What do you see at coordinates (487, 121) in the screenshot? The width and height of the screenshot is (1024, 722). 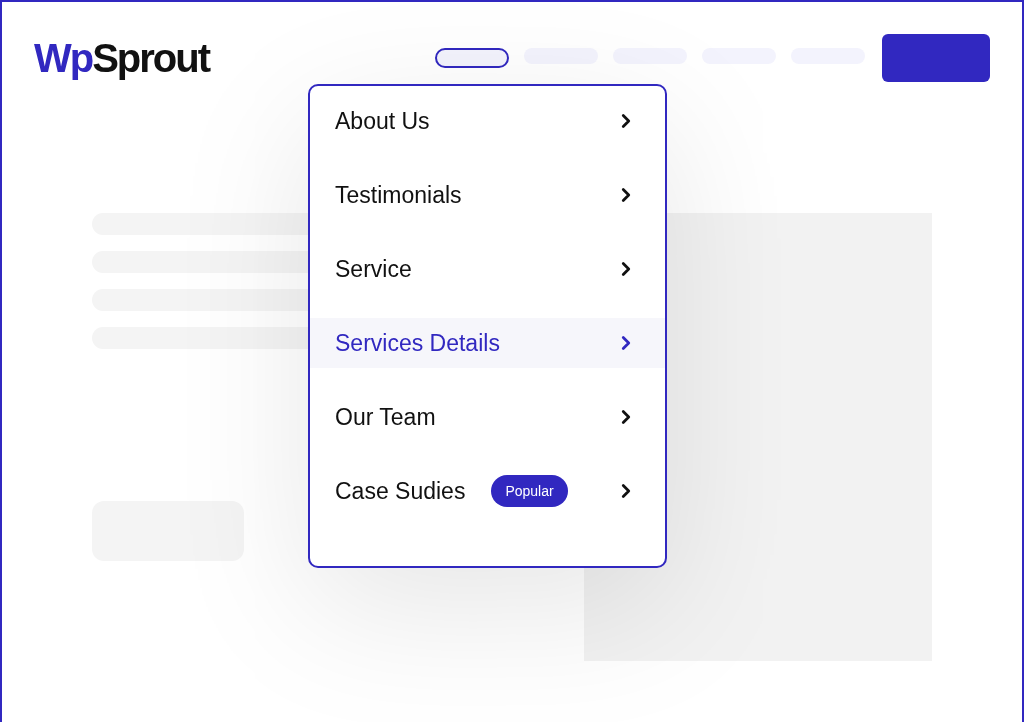 I see `menu-item: About Us` at bounding box center [487, 121].